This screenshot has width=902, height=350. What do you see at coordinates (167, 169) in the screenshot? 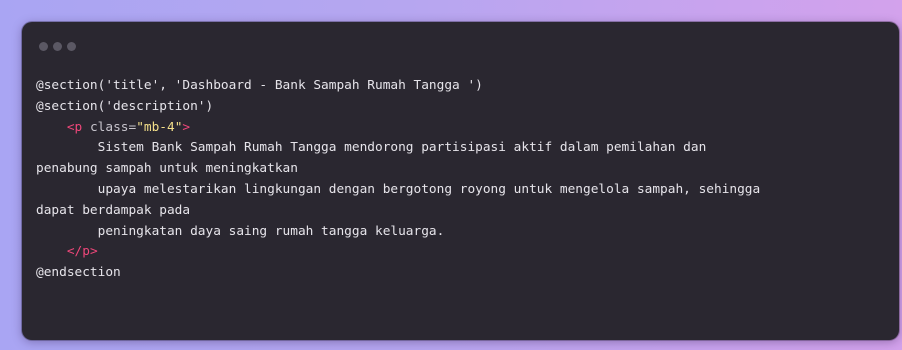
I see `paragraph-text-2: penabung sampah untuk meningkatkan` at bounding box center [167, 169].